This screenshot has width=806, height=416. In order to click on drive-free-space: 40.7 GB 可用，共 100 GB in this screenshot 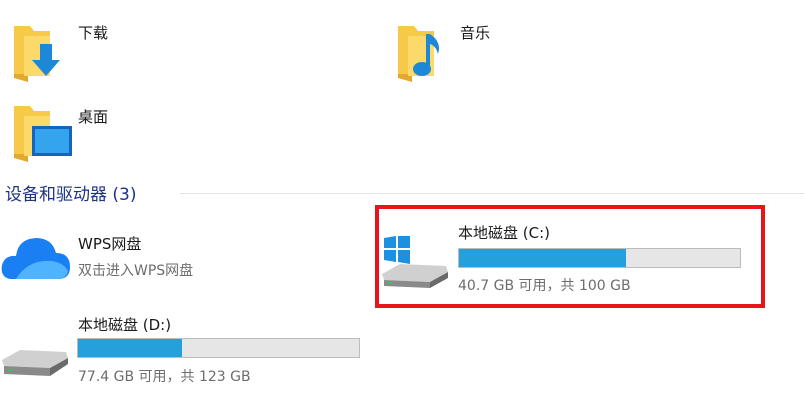, I will do `click(544, 286)`.